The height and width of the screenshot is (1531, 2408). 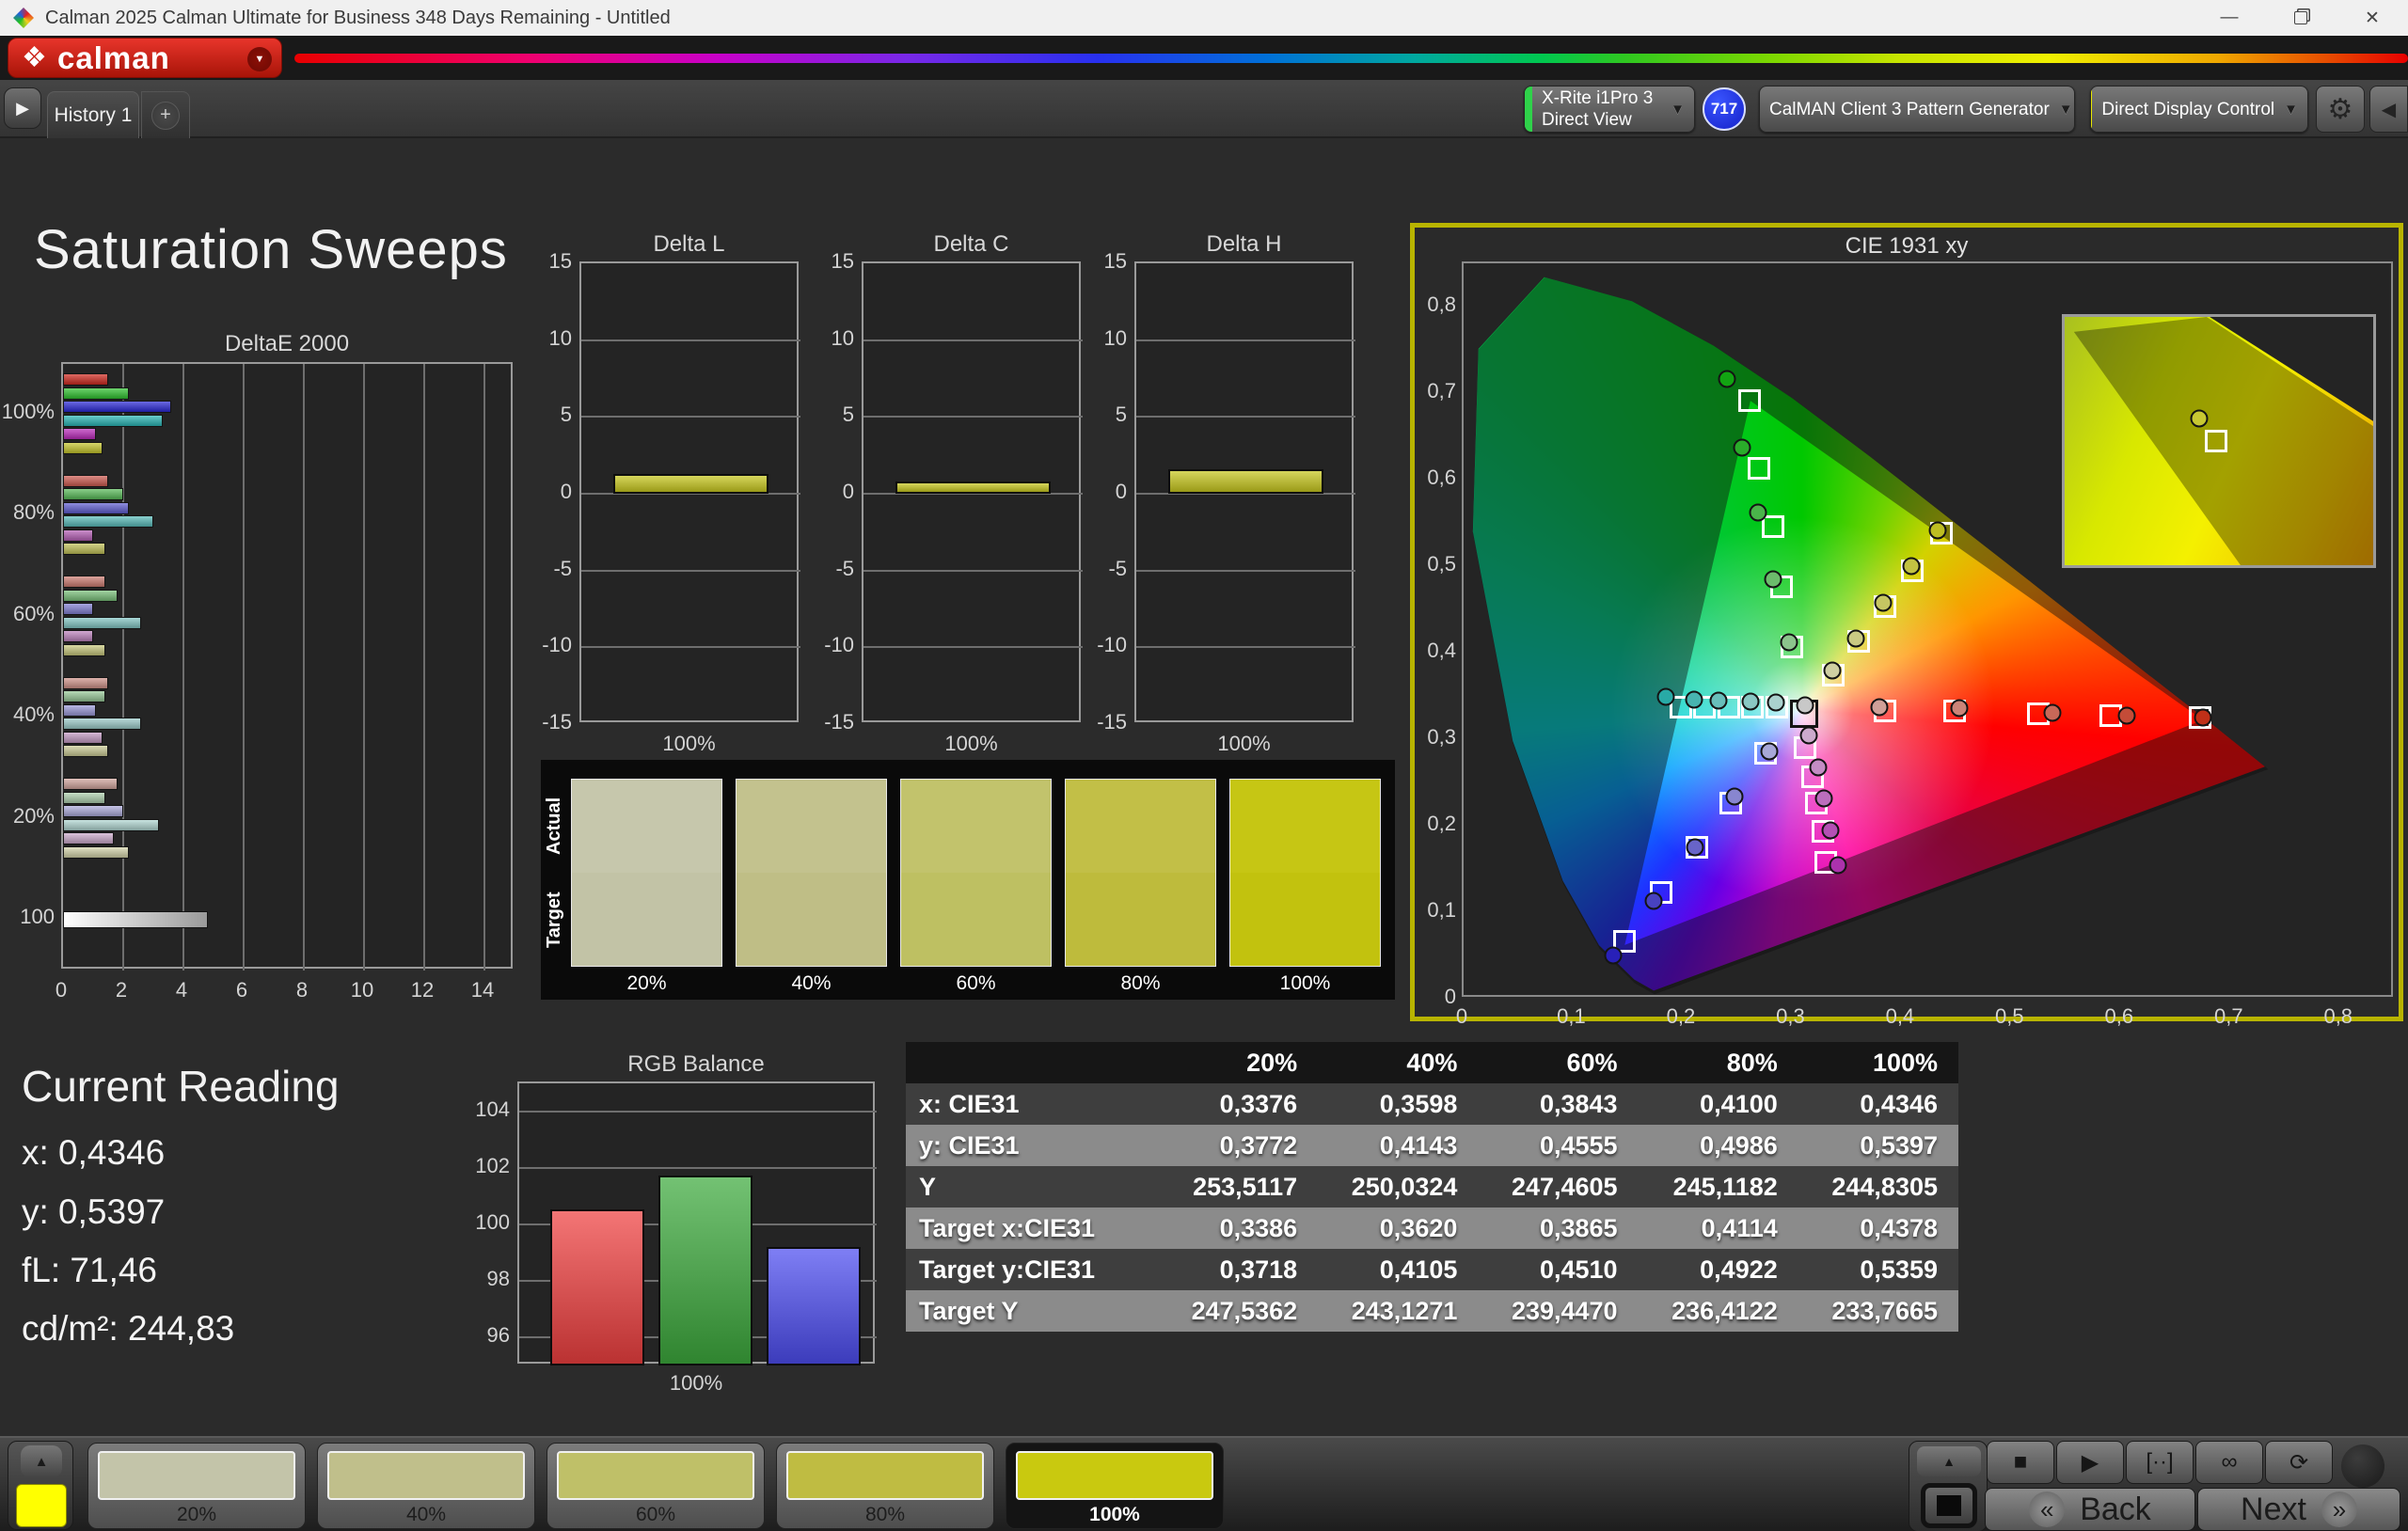 What do you see at coordinates (2291, 109) in the screenshot?
I see `chevron-down-icon: ▼` at bounding box center [2291, 109].